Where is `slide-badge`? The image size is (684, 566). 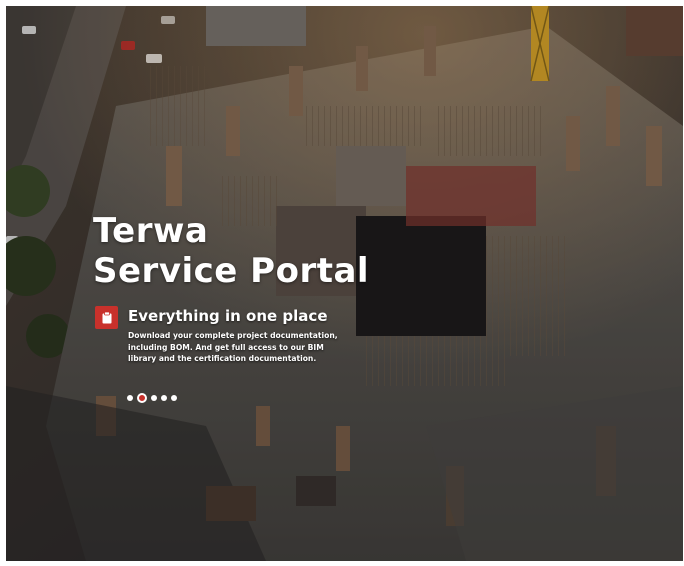 slide-badge is located at coordinates (106, 317).